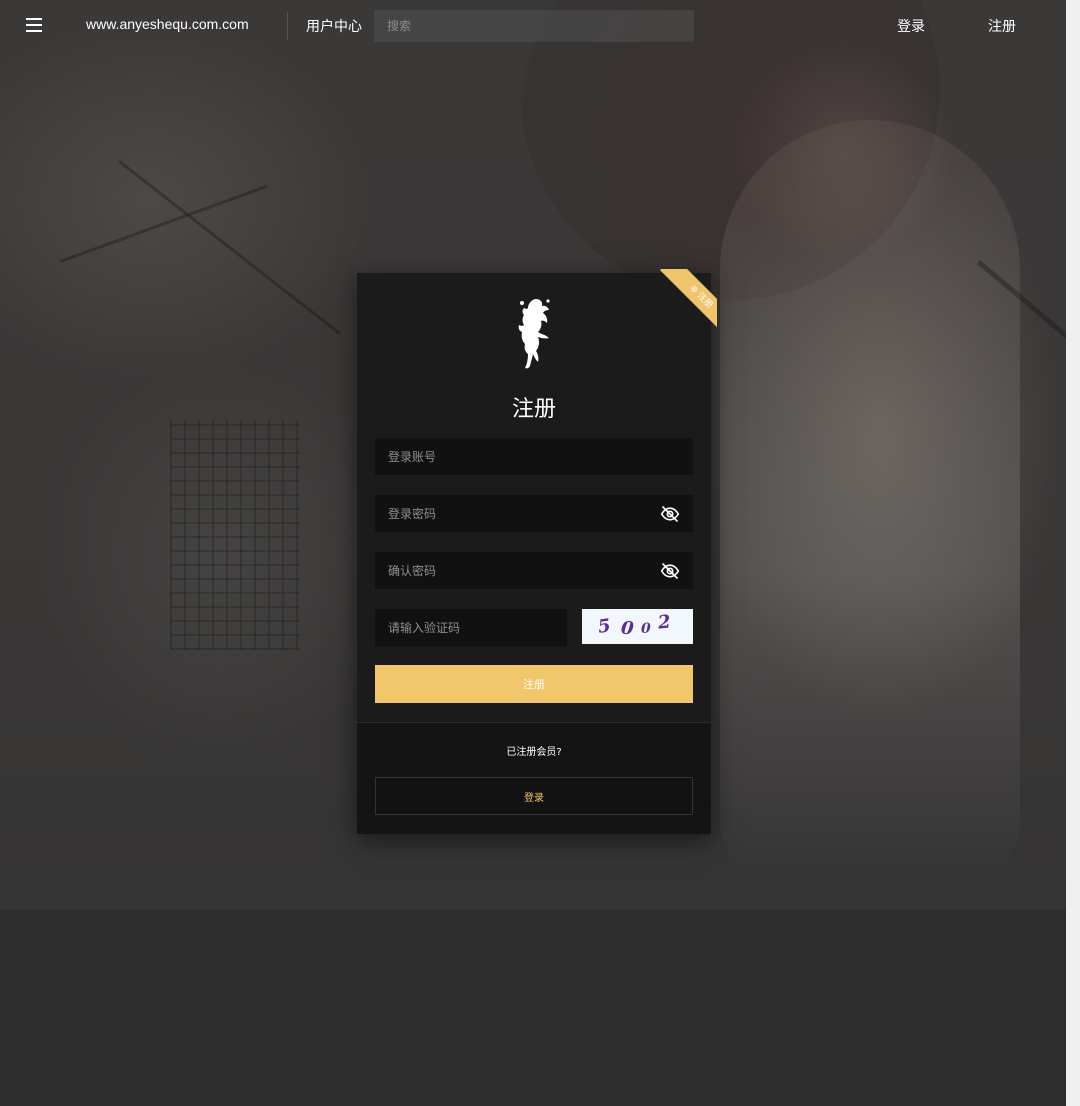  I want to click on nav-register-link: 注册, so click(1002, 26).